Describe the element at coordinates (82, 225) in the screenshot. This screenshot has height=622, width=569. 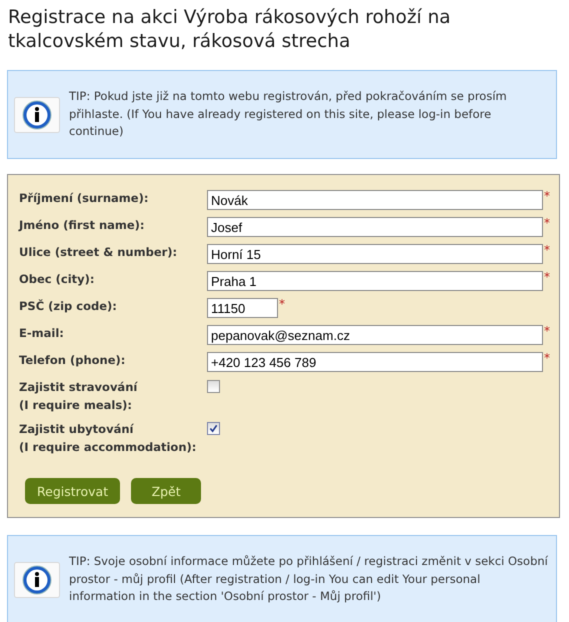
I see `field-label: Jméno (first name):` at that location.